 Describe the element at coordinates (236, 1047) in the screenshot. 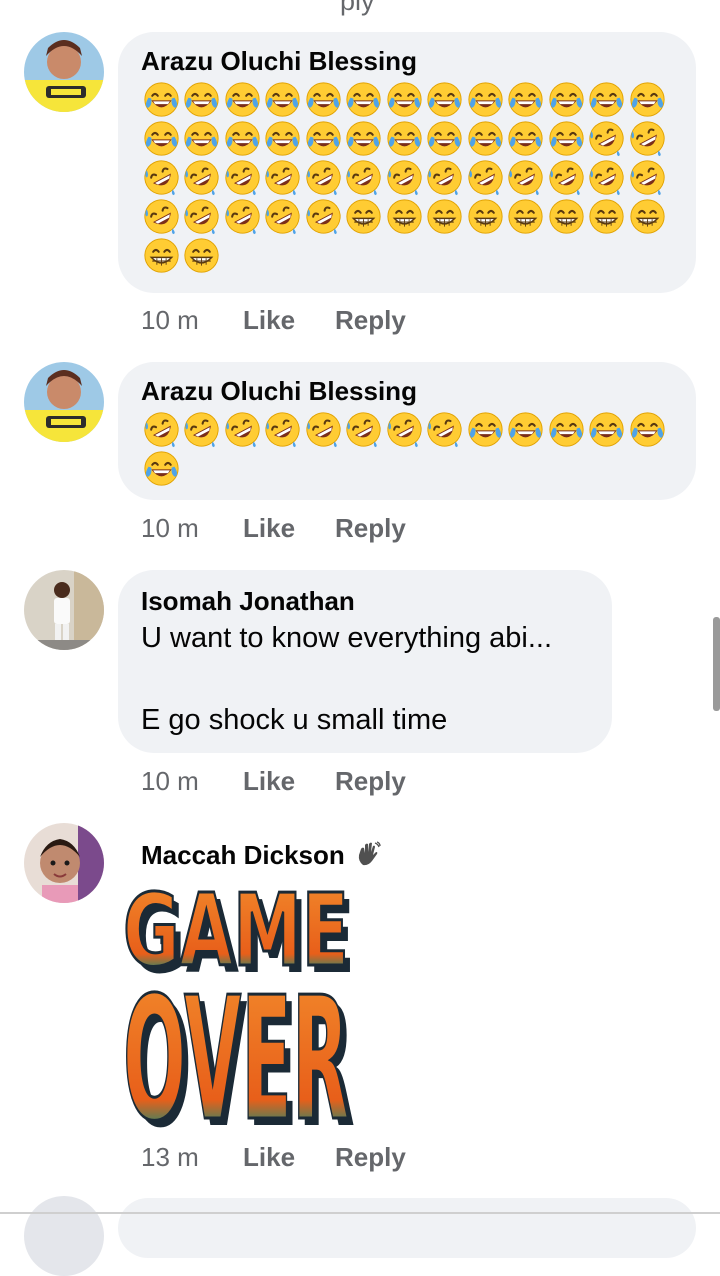

I see `sticker-word-over: OVER` at that location.